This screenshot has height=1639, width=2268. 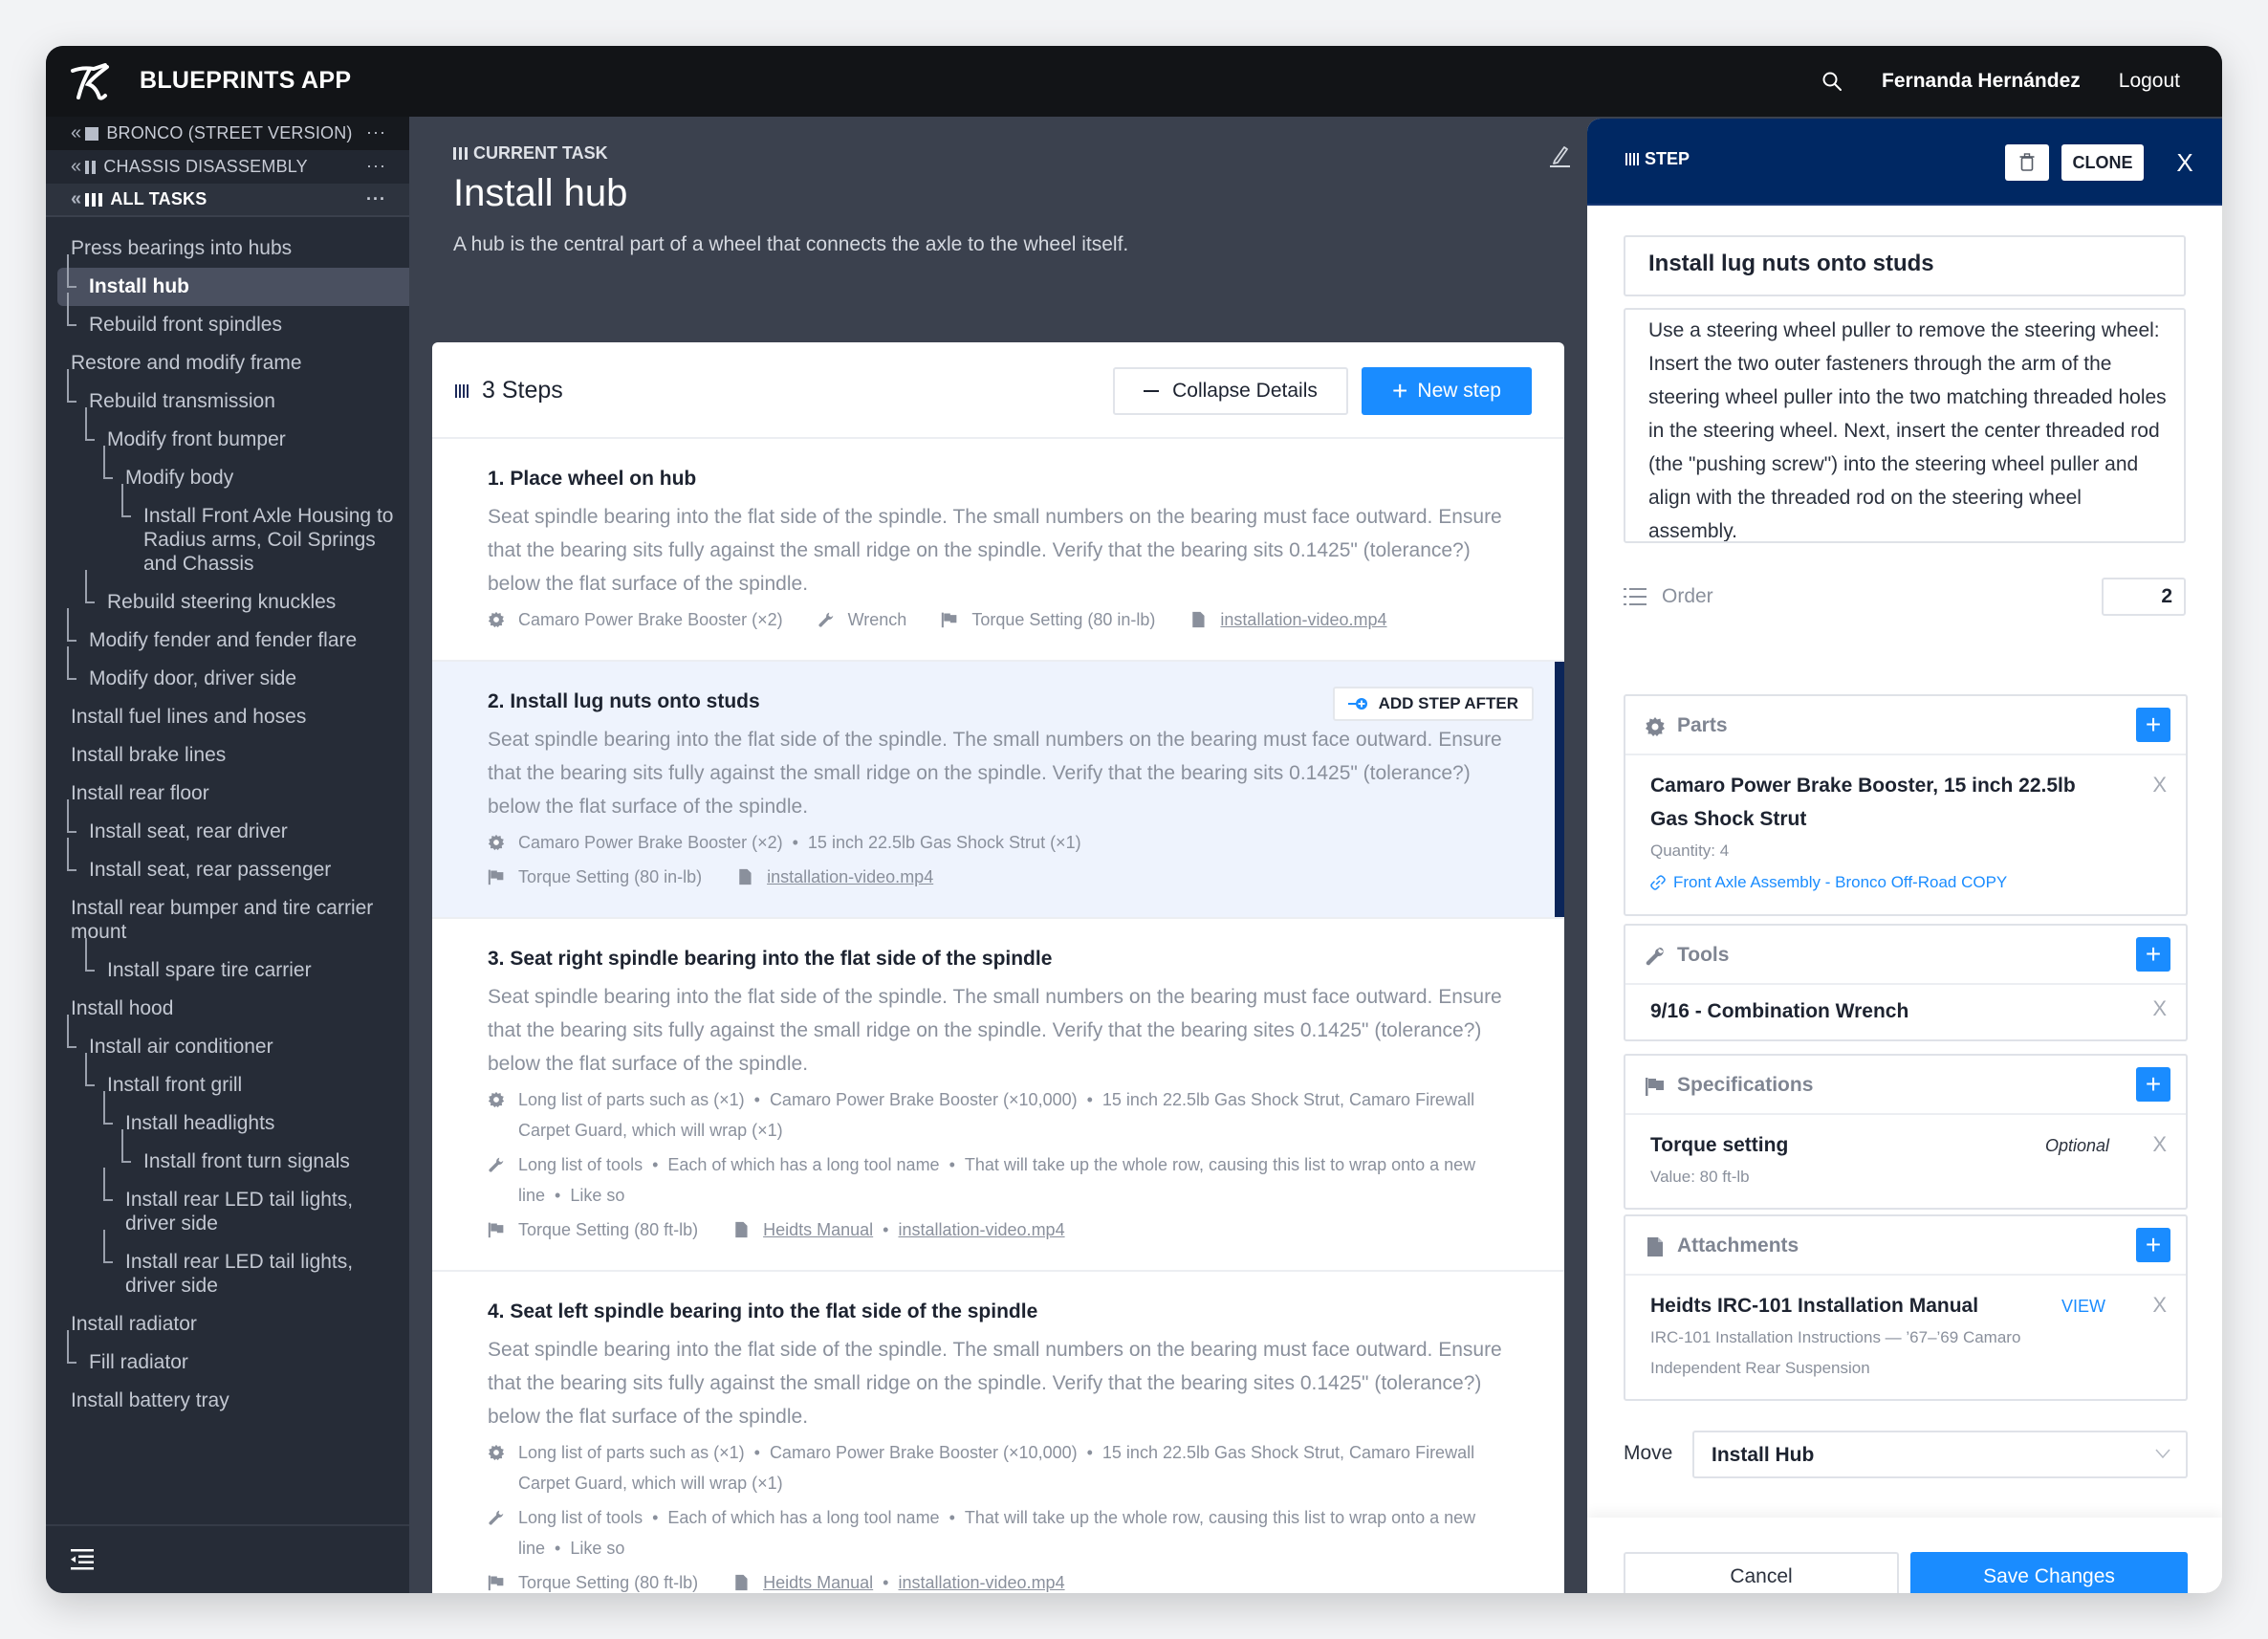 I want to click on sidebar-task-item: Install seat, rear passenger, so click(x=228, y=864).